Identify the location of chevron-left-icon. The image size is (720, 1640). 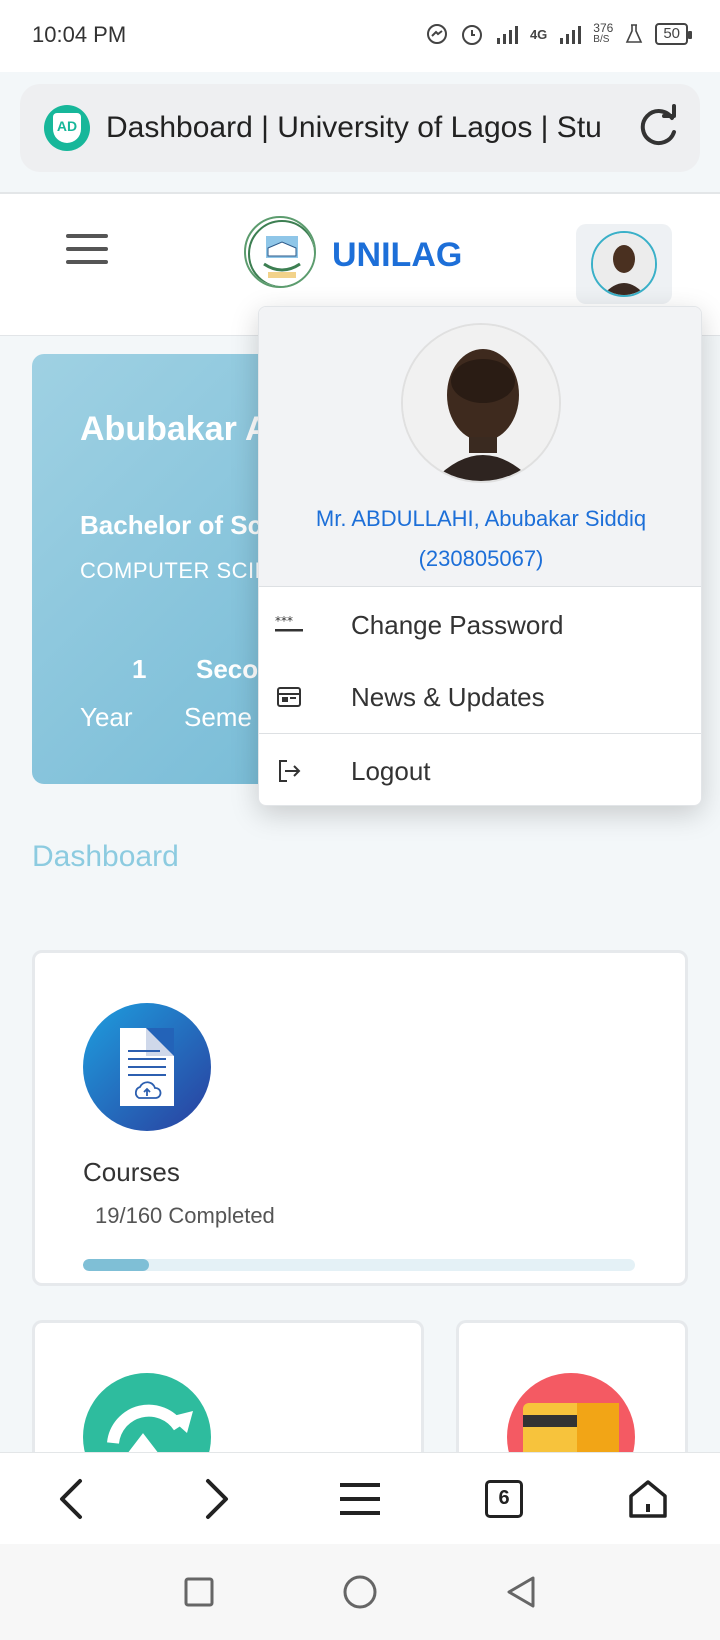
(71, 1498).